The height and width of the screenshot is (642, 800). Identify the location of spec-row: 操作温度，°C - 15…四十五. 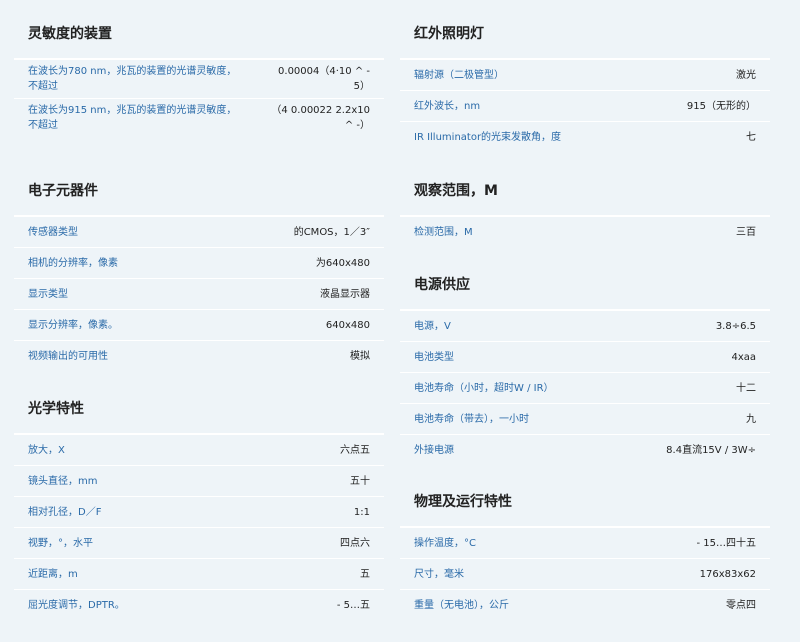
(585, 542).